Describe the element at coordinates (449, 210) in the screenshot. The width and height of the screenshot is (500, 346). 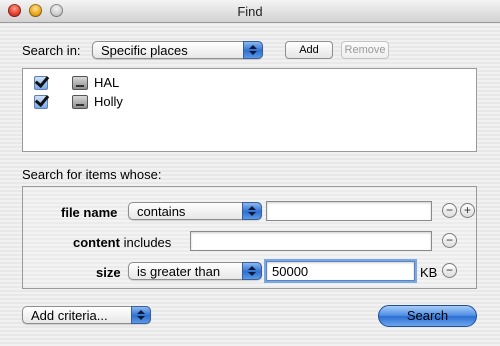
I see `remove-file-name-criterion-button: −` at that location.